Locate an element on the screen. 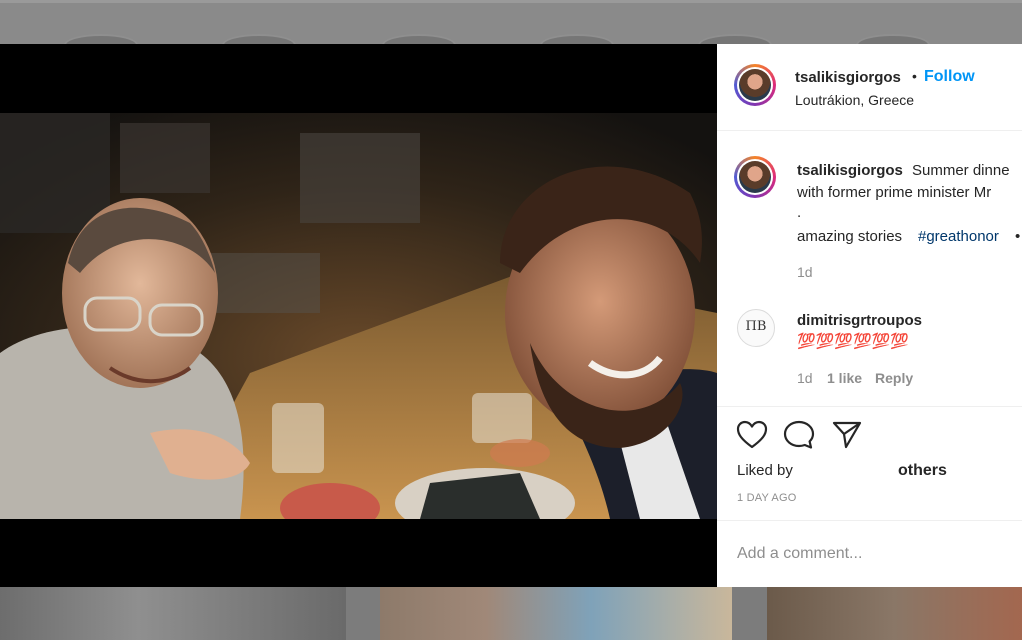  post-location: Loutrákion, Greece is located at coordinates (854, 100).